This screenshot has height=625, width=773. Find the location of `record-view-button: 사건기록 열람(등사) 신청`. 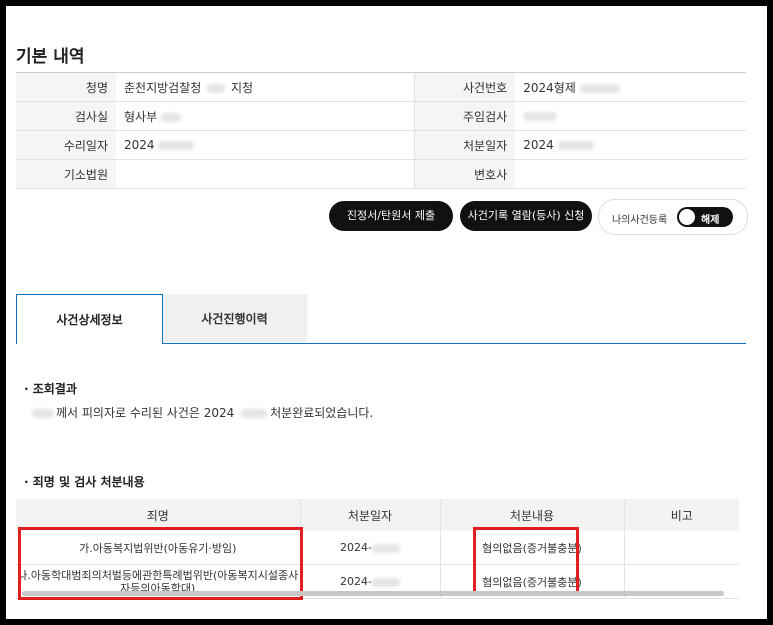

record-view-button: 사건기록 열람(등사) 신청 is located at coordinates (526, 216).